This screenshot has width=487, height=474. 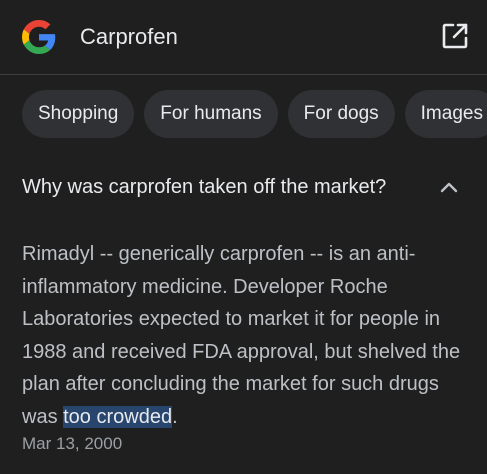 What do you see at coordinates (211, 114) in the screenshot?
I see `chip-for-humans: For humans` at bounding box center [211, 114].